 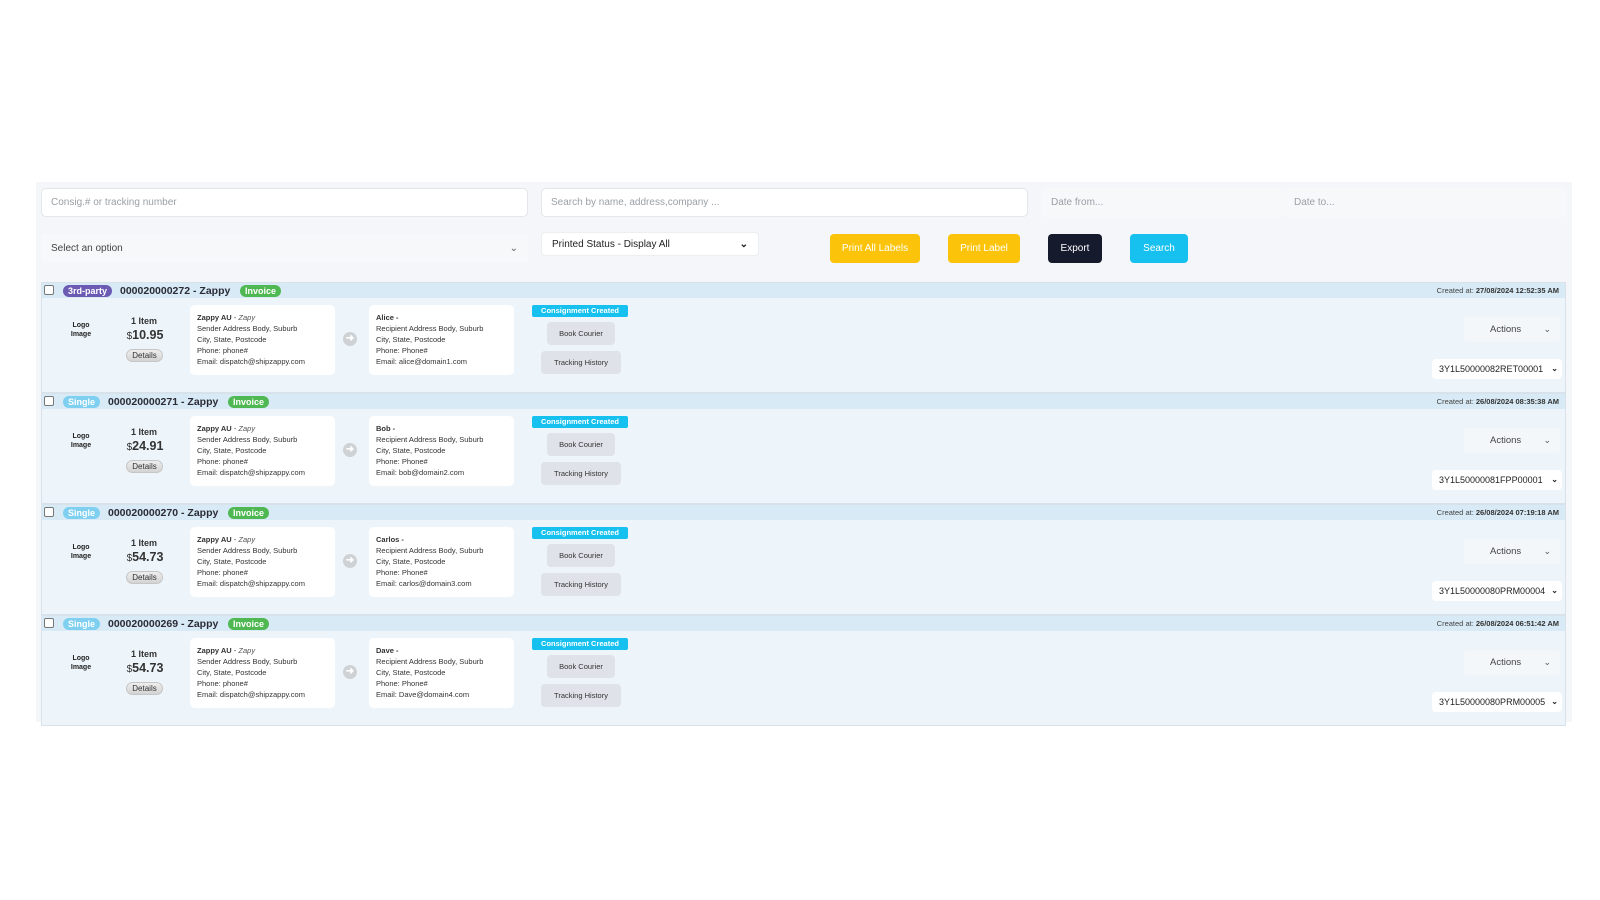 I want to click on tracking-number-select: 3Y1L50000082RET00001 ⌄, so click(x=1497, y=369).